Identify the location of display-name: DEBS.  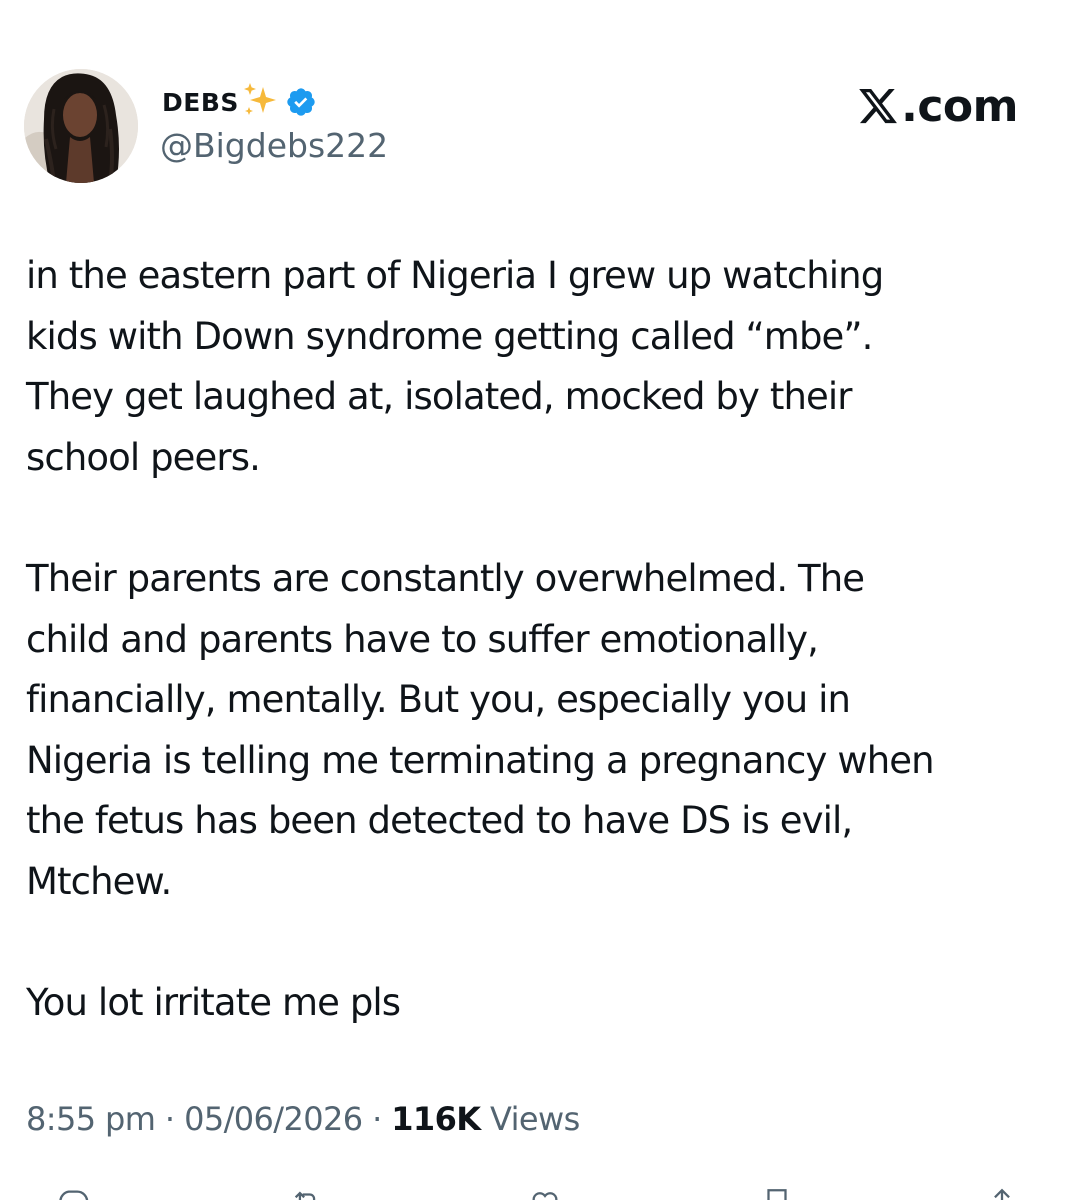
(200, 102).